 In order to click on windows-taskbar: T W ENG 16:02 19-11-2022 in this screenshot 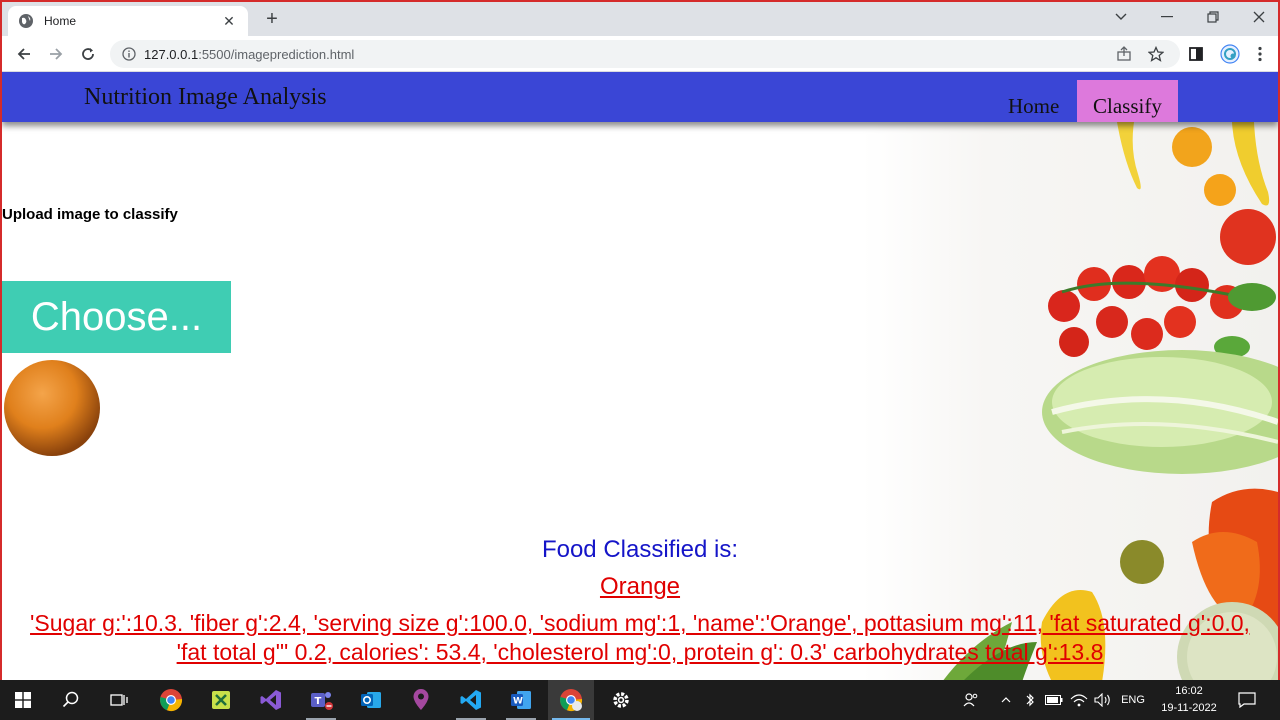, I will do `click(640, 700)`.